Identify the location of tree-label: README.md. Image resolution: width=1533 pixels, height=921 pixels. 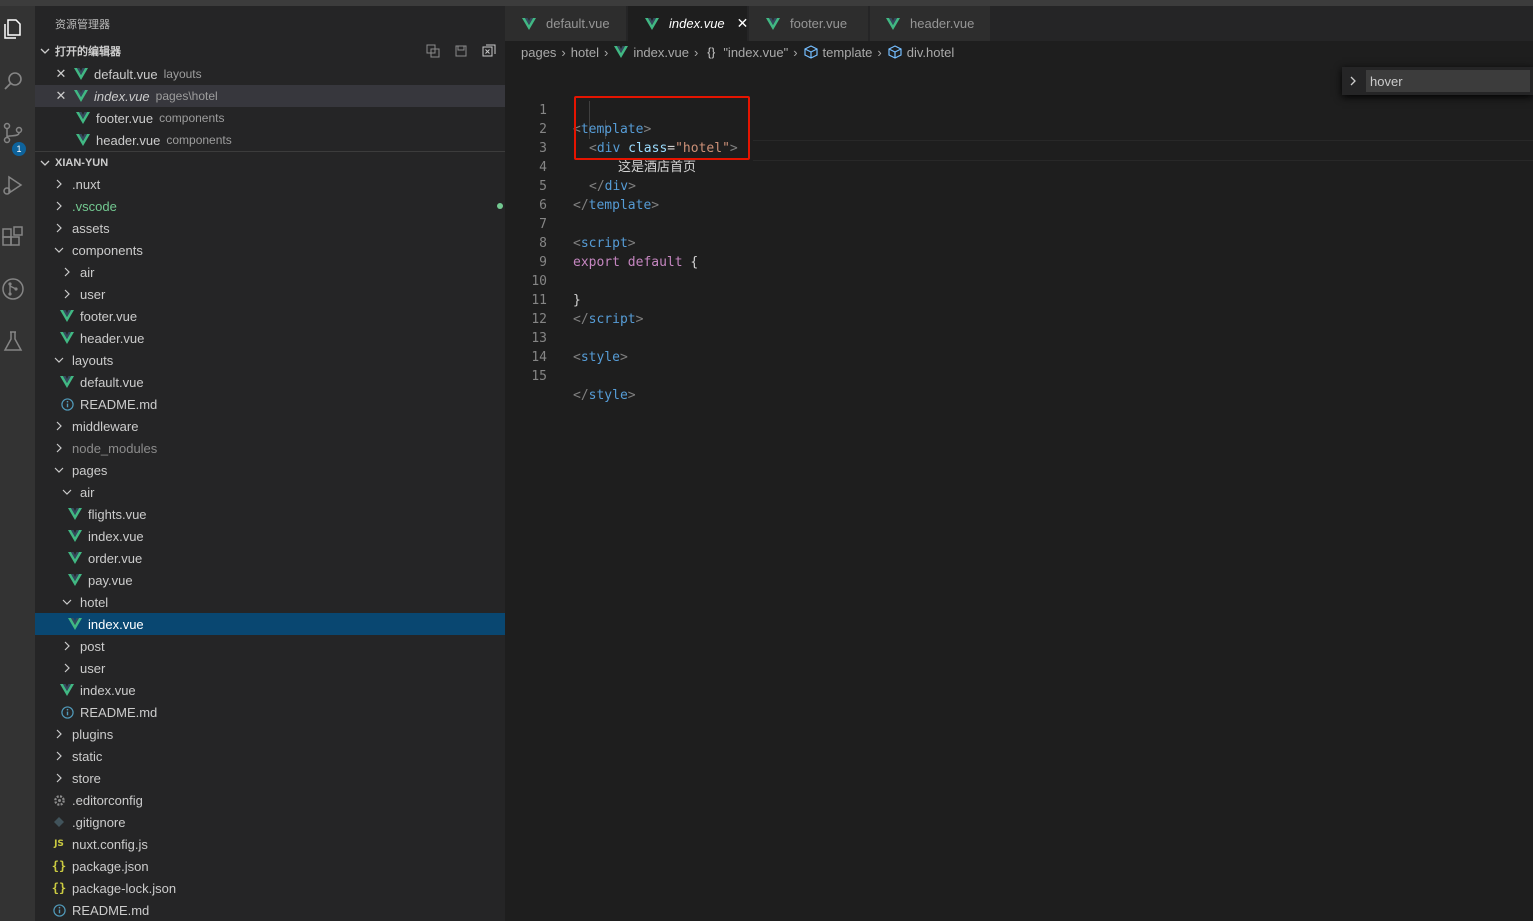
(111, 910).